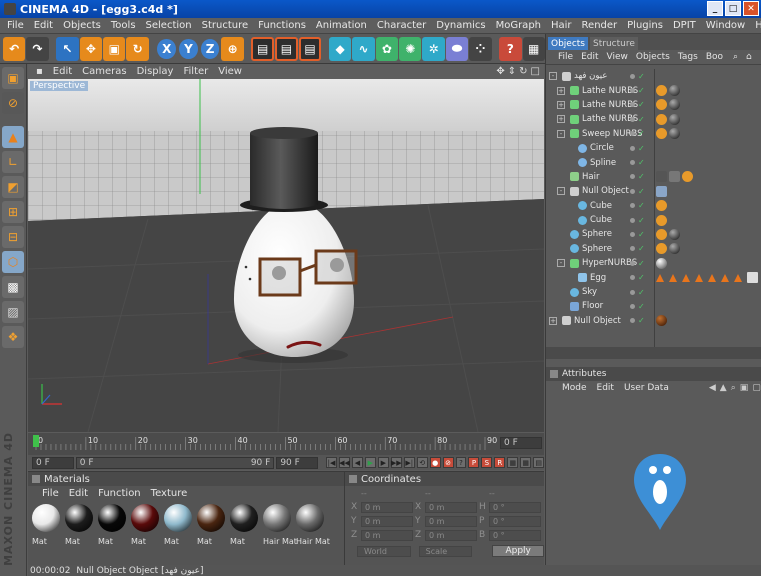 This screenshot has height=576, width=761. Describe the element at coordinates (735, 57) in the screenshot. I see `objects-search-icon: ⌕` at that location.